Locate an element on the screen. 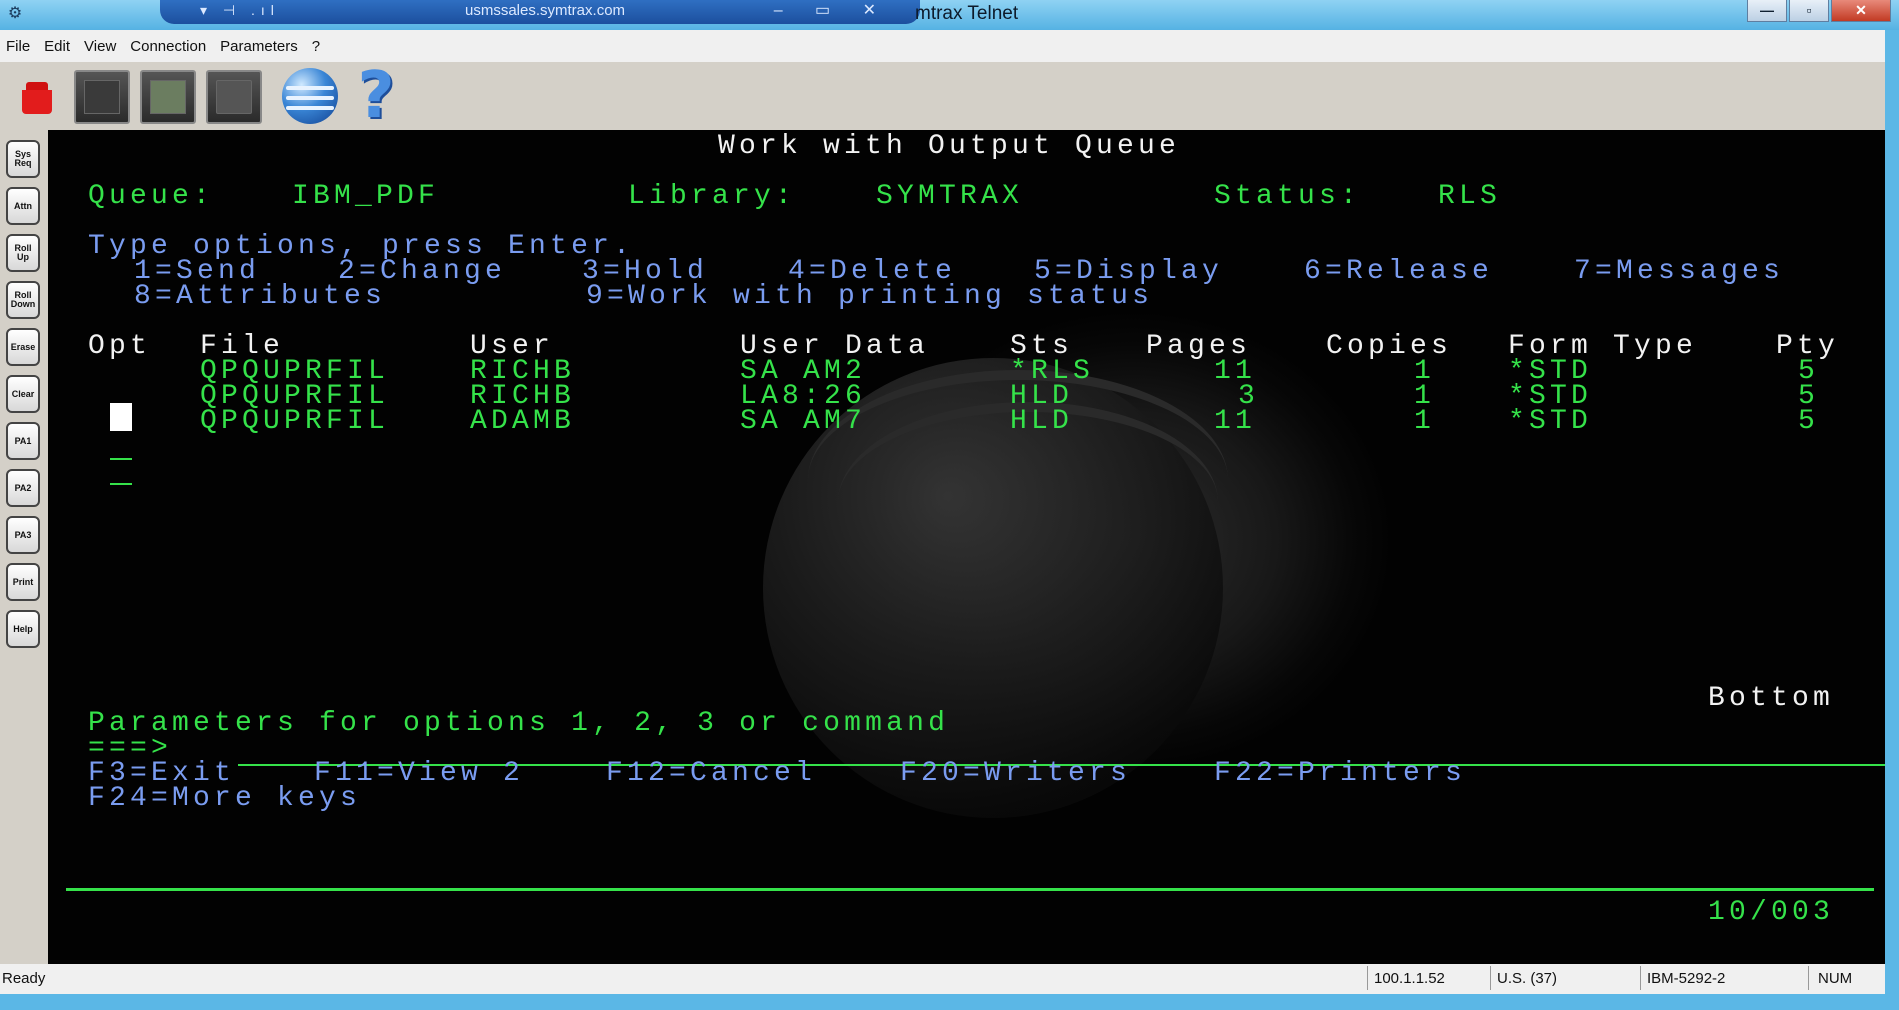 The height and width of the screenshot is (1010, 1899). key-help: Help is located at coordinates (23, 629).